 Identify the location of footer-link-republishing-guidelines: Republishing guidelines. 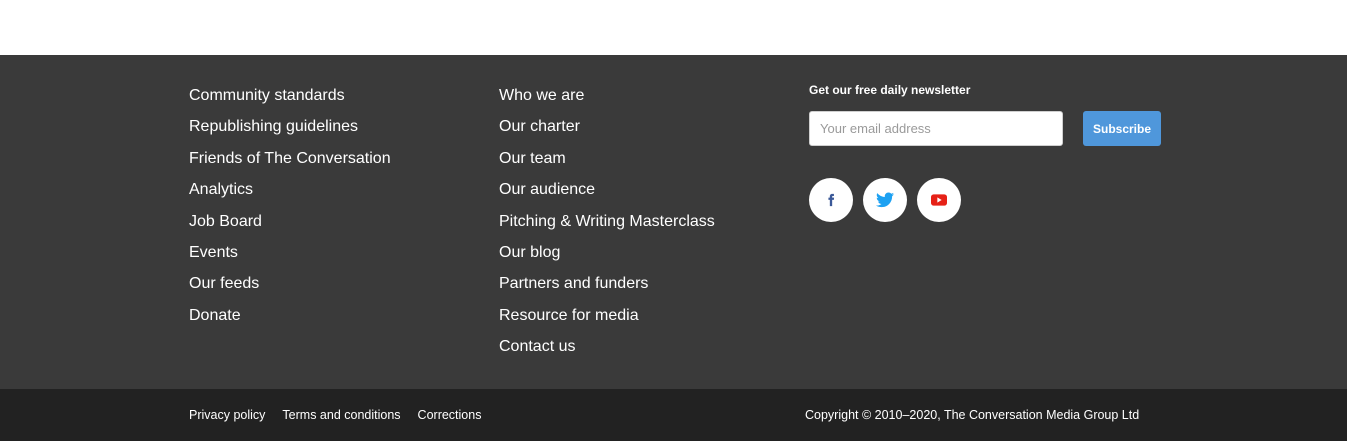
(273, 126).